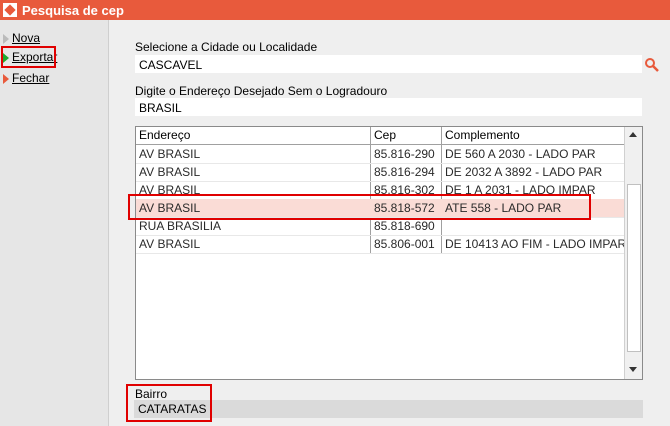 This screenshot has width=670, height=426. I want to click on sidebar-item-exportar: Exportar, so click(29, 57).